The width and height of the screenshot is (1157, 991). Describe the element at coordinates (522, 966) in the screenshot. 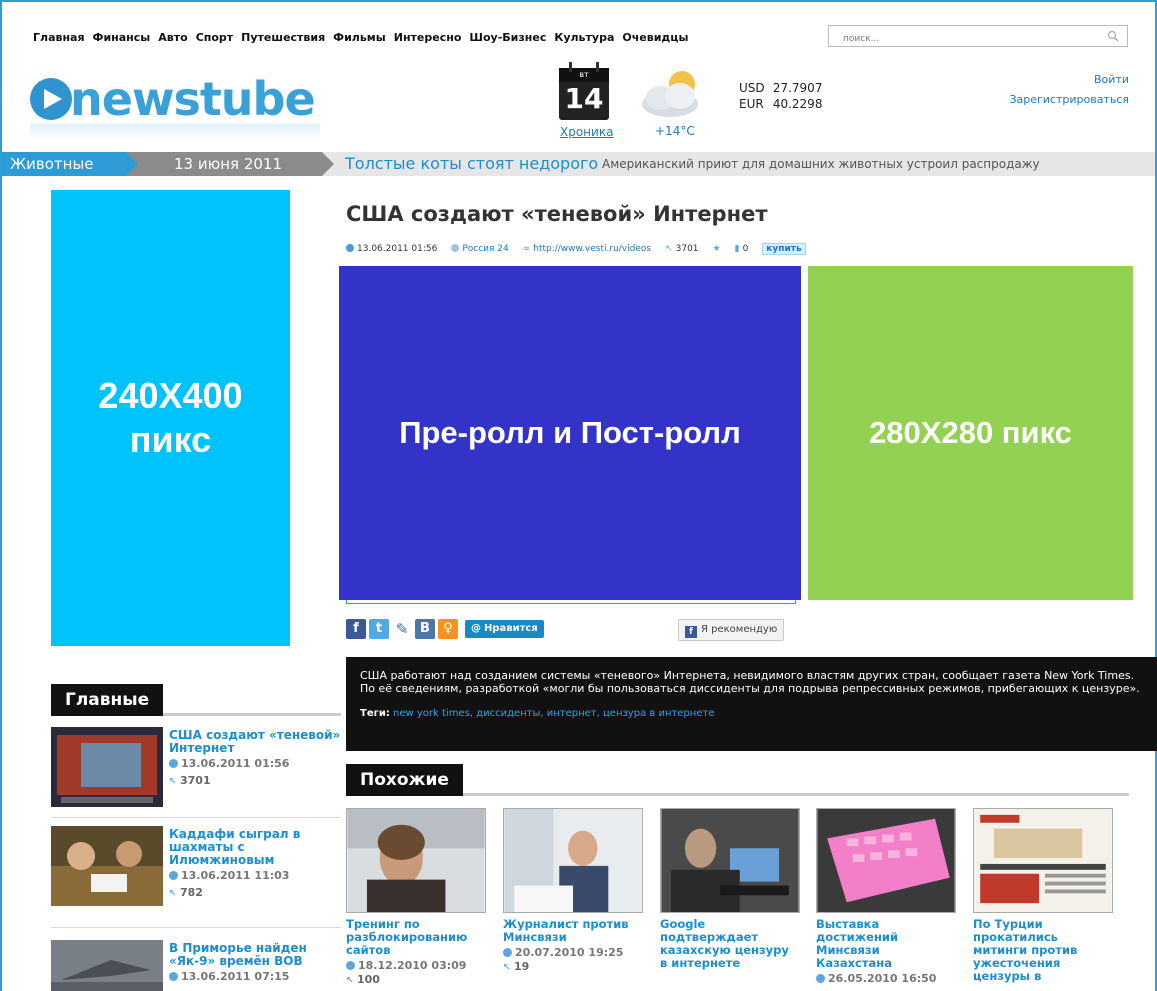

I see `related-views: 19` at that location.